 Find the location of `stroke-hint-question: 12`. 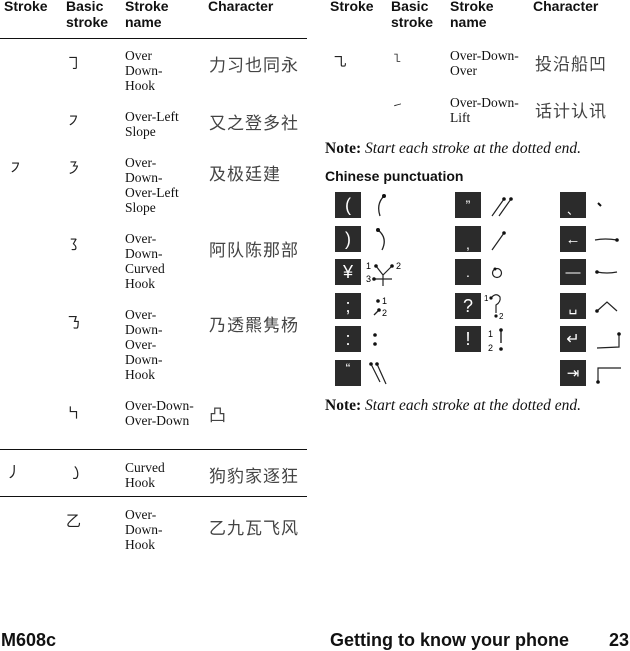

stroke-hint-question: 12 is located at coordinates (494, 307).